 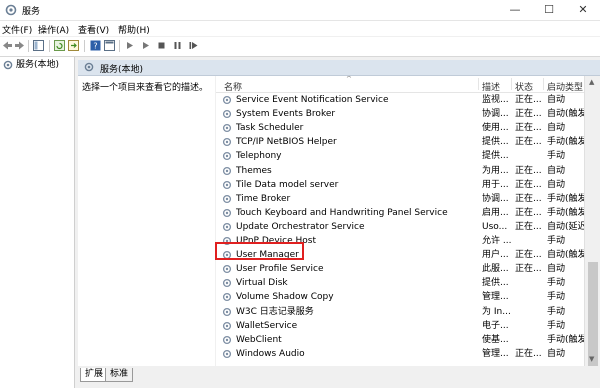 What do you see at coordinates (286, 114) in the screenshot?
I see `service-name: System Events Broker` at bounding box center [286, 114].